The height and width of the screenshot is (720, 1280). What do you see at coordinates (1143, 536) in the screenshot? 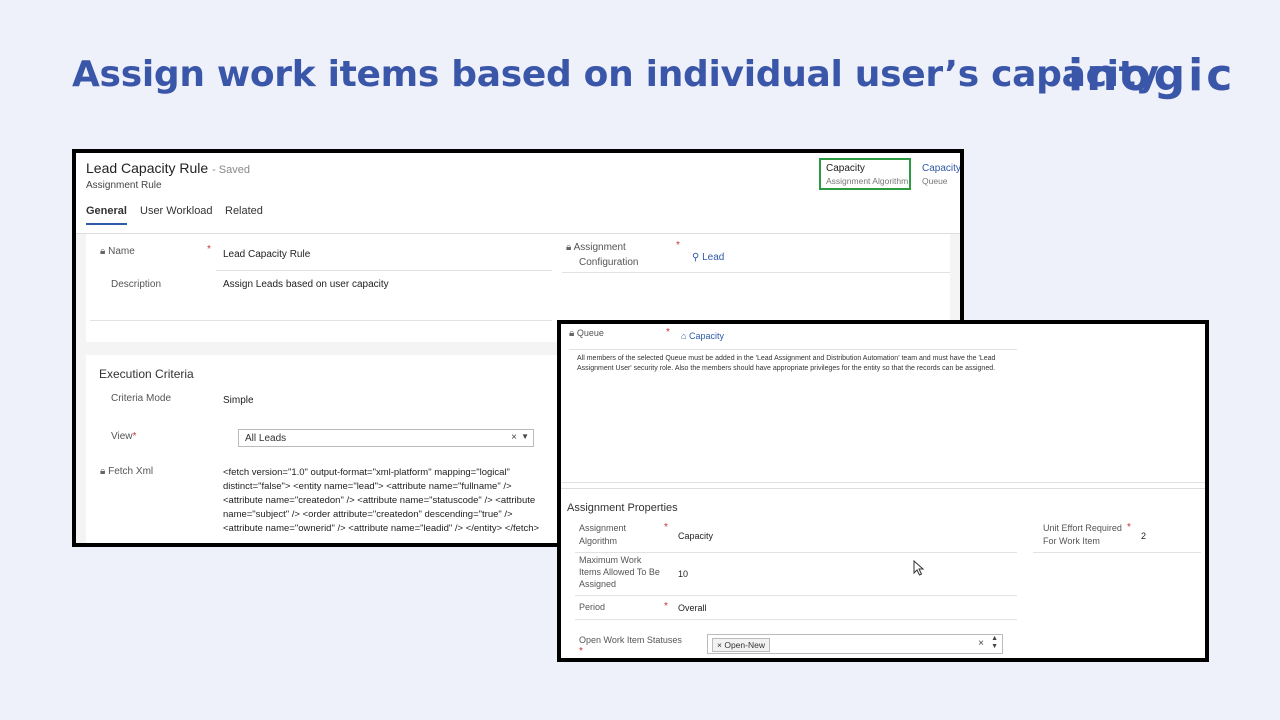
I see `unit-effort-value: 2` at bounding box center [1143, 536].